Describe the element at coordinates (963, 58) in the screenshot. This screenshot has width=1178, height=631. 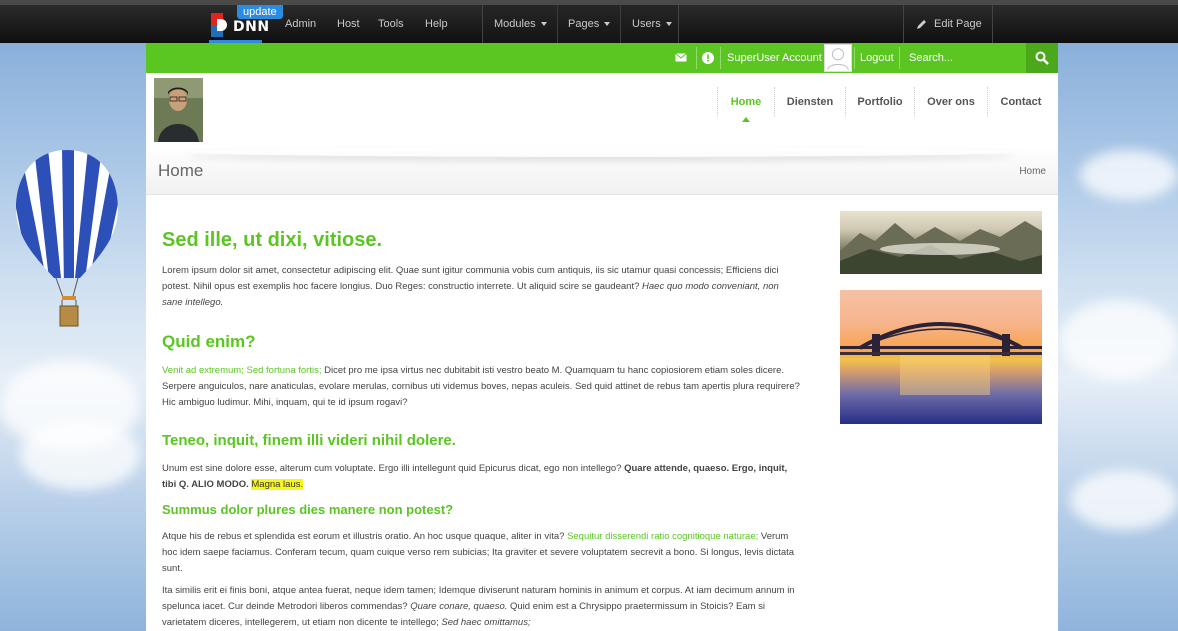
I see `search-input` at that location.